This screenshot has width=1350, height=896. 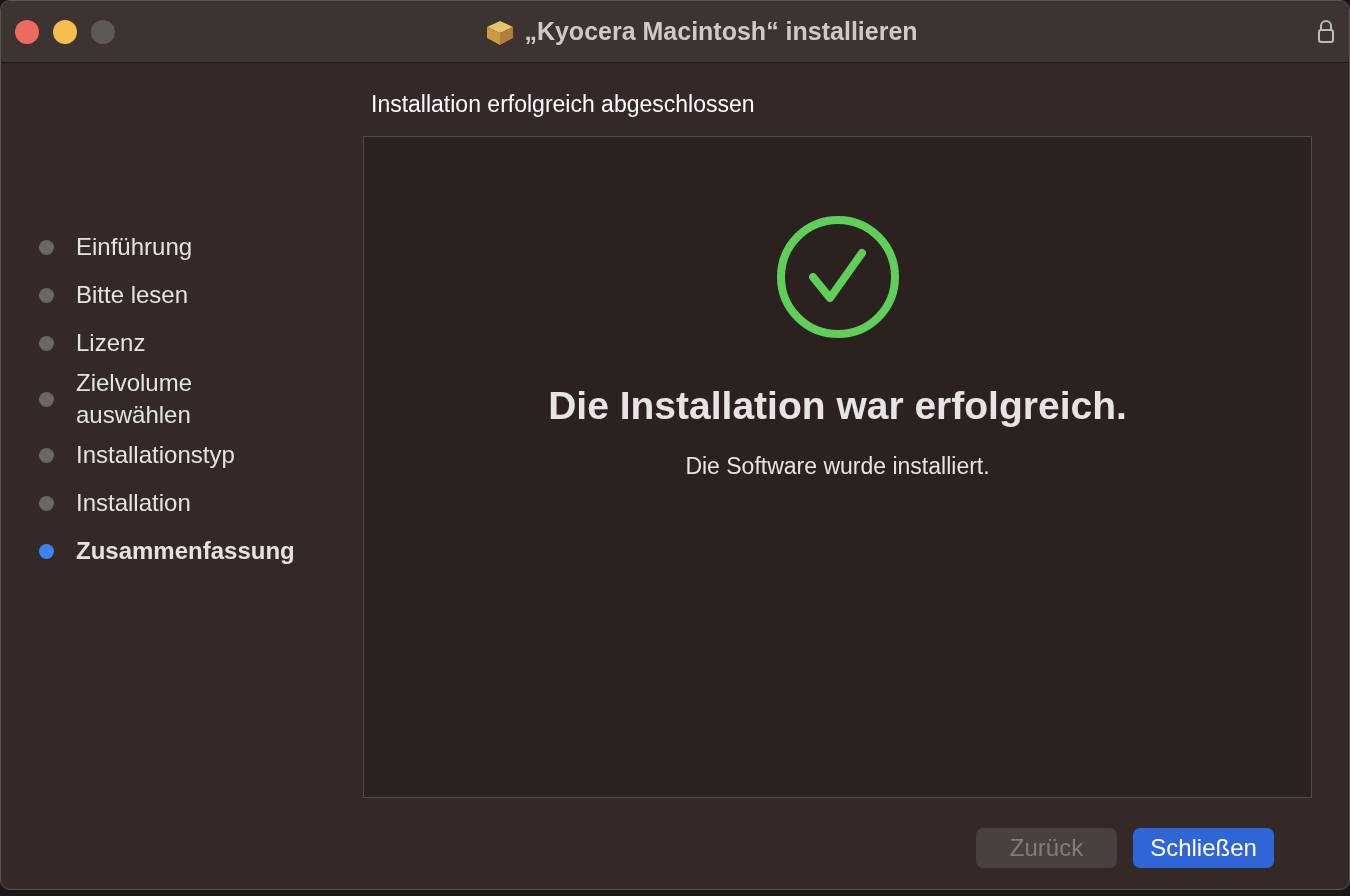 What do you see at coordinates (721, 31) in the screenshot?
I see `window-title: „Kyocera Macintosh“ installieren` at bounding box center [721, 31].